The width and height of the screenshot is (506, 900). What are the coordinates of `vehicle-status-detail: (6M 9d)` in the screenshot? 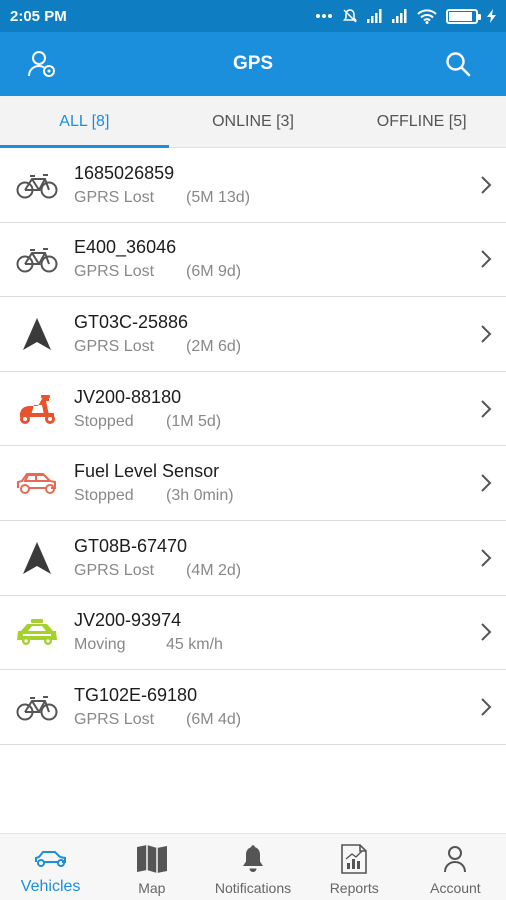 It's located at (214, 272).